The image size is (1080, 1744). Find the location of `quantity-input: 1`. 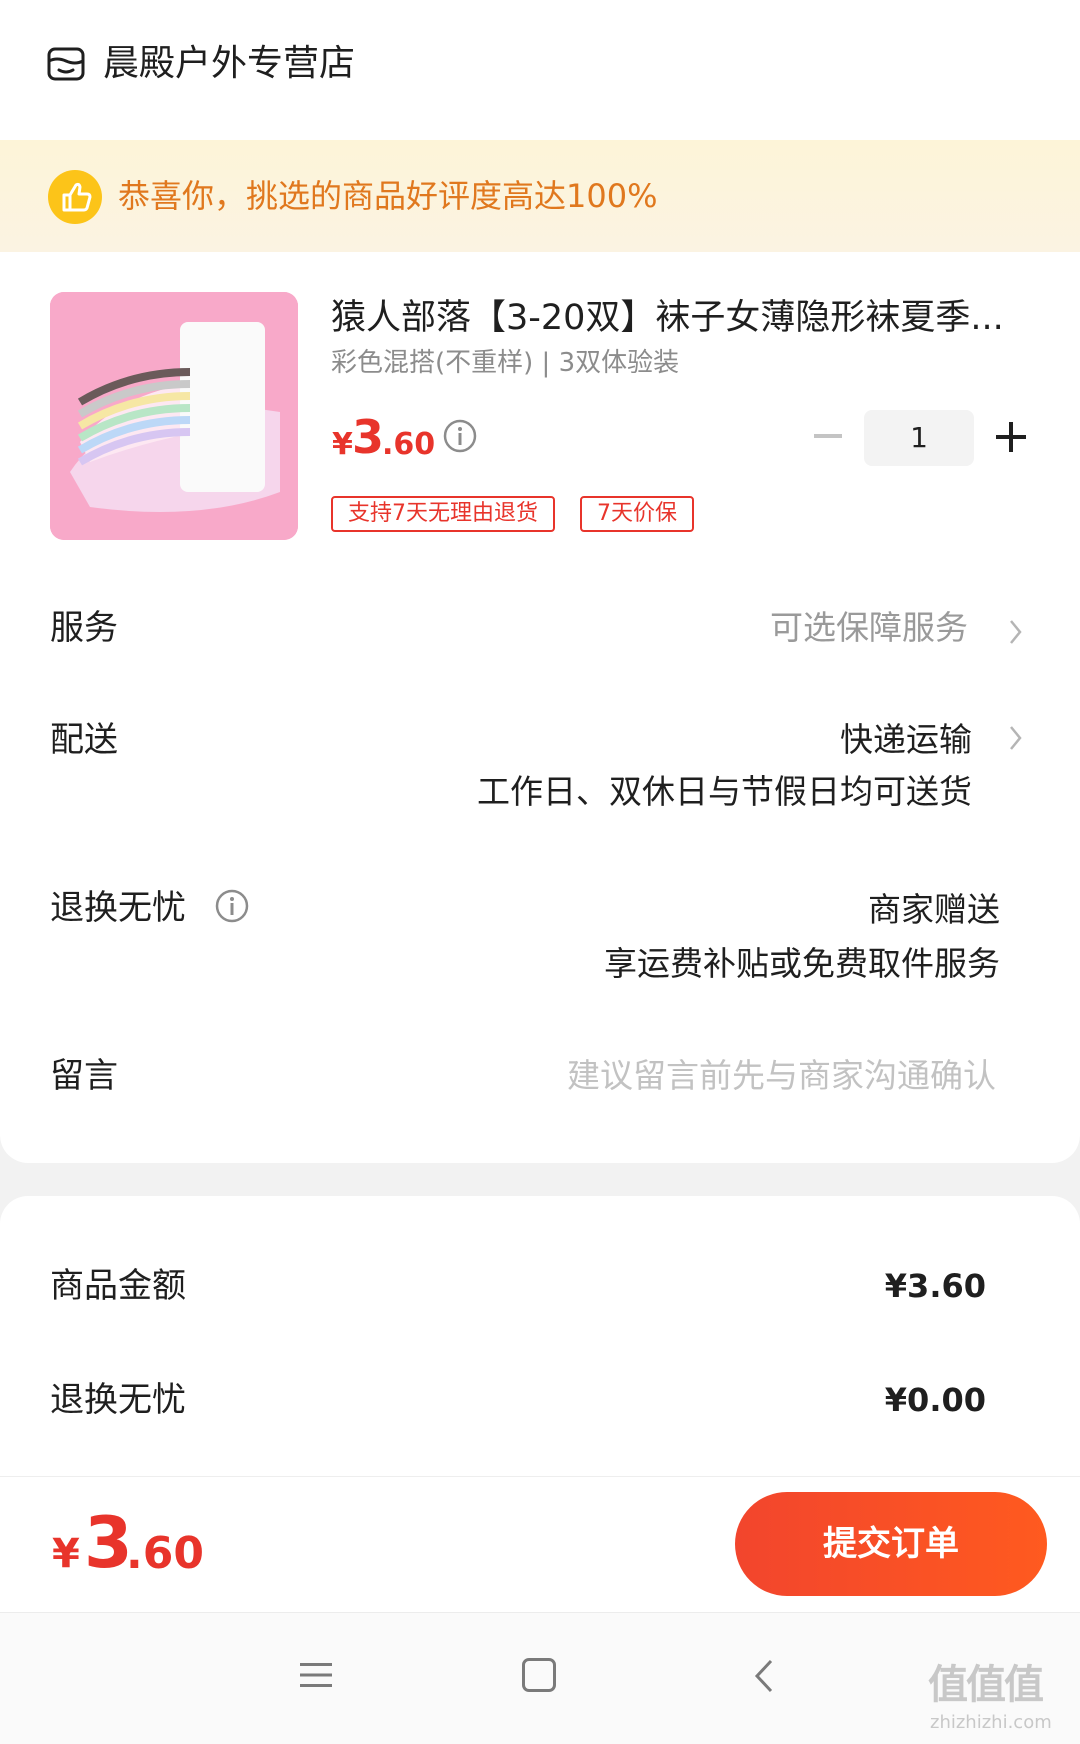

quantity-input: 1 is located at coordinates (919, 438).